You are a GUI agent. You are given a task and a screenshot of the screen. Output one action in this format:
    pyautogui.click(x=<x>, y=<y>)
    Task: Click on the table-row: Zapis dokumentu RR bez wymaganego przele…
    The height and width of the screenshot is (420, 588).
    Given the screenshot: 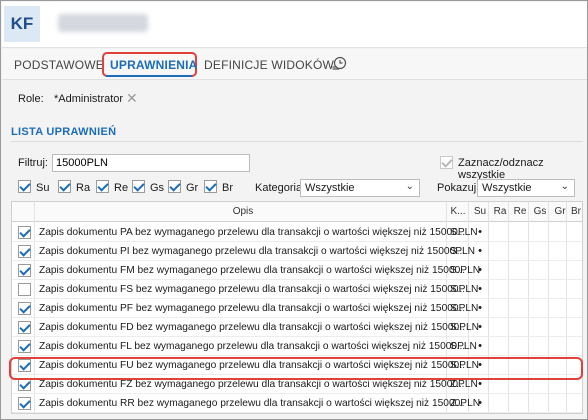 What is the action you would take?
    pyautogui.click(x=297, y=403)
    